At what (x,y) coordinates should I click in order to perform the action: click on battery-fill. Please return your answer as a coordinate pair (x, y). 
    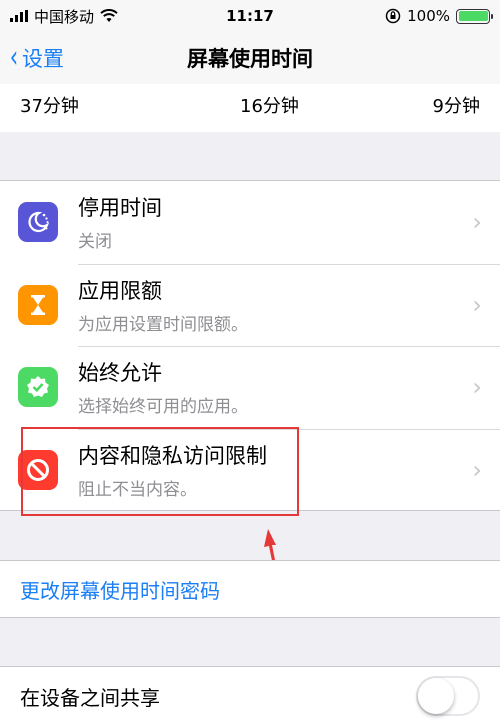
    Looking at the image, I should click on (473, 16).